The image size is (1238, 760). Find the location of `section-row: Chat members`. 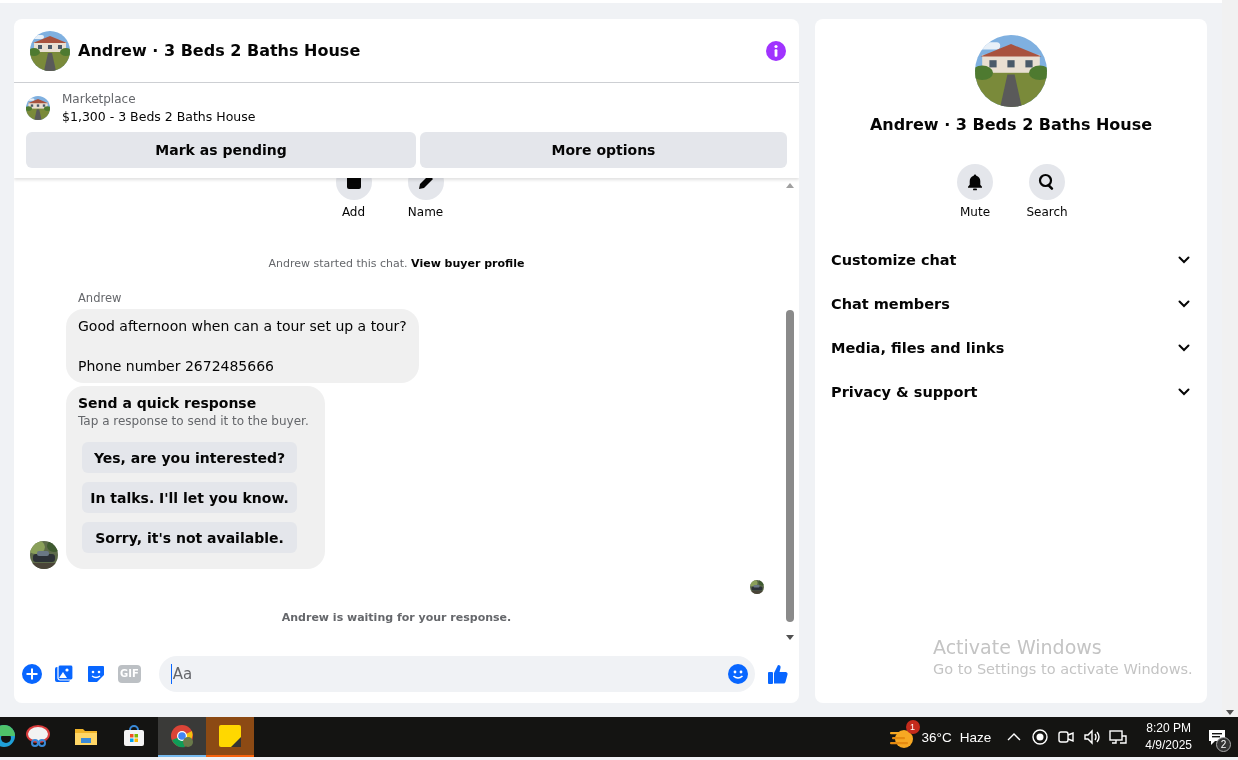

section-row: Chat members is located at coordinates (1011, 304).